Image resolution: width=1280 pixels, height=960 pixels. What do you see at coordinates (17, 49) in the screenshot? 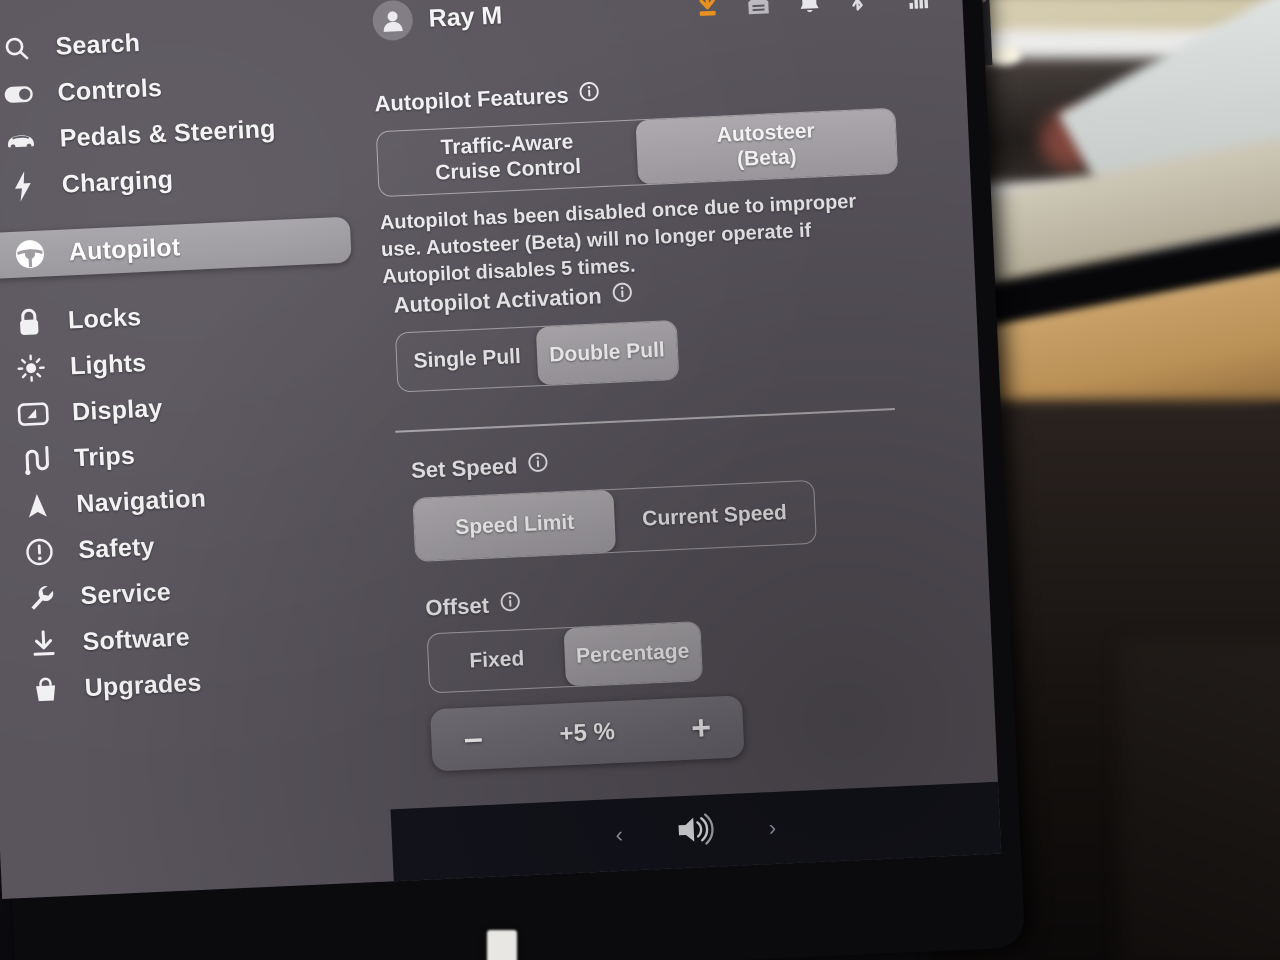
I see `search-icon` at bounding box center [17, 49].